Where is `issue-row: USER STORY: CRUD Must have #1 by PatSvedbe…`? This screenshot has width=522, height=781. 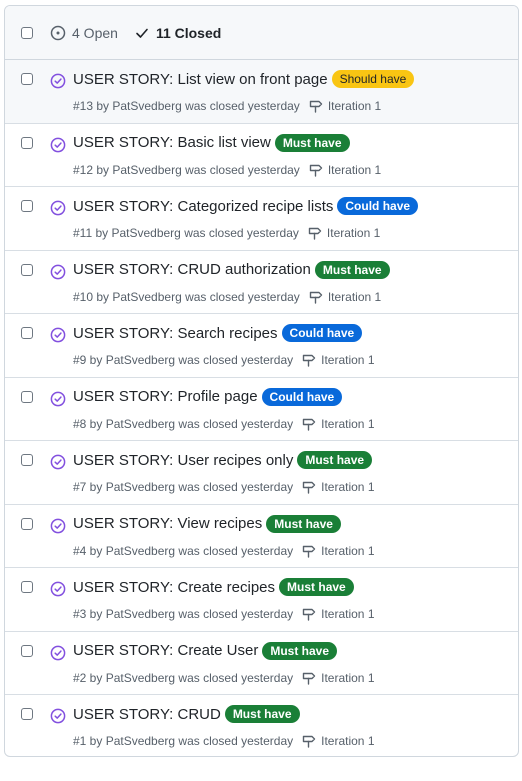
issue-row: USER STORY: CRUD Must have #1 by PatSvedbe… is located at coordinates (261, 725).